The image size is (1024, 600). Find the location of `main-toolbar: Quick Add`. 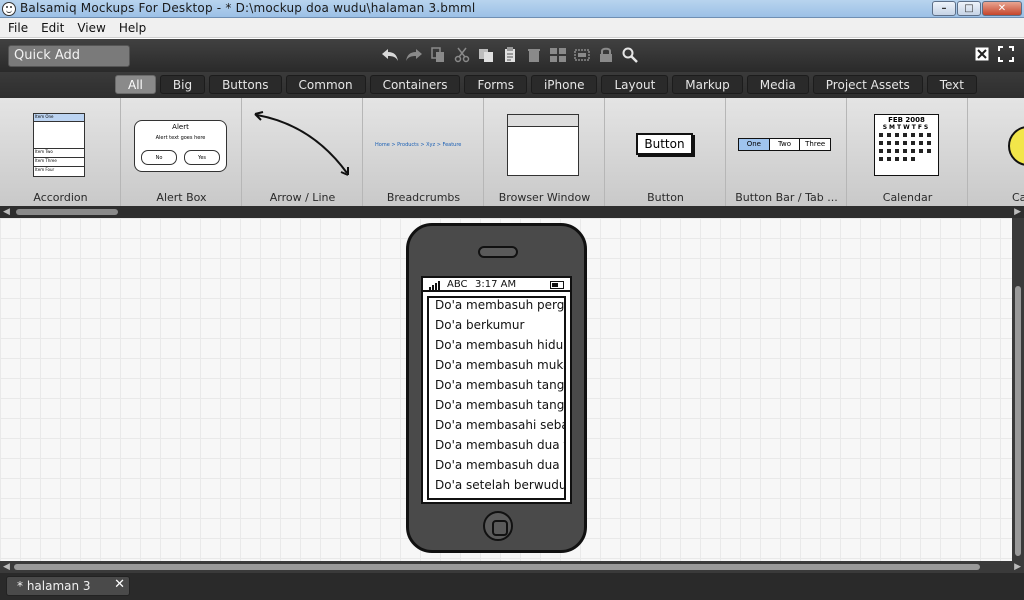

main-toolbar: Quick Add is located at coordinates (512, 55).